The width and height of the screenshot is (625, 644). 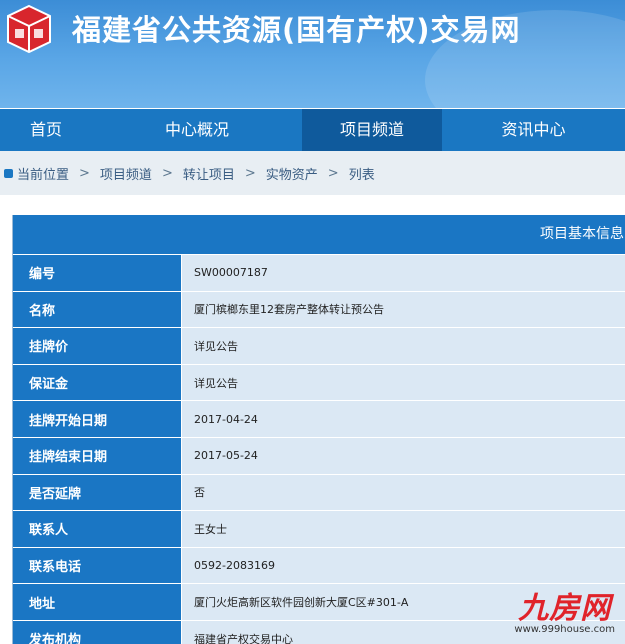 What do you see at coordinates (197, 130) in the screenshot?
I see `nav-item-overview: 中心概况` at bounding box center [197, 130].